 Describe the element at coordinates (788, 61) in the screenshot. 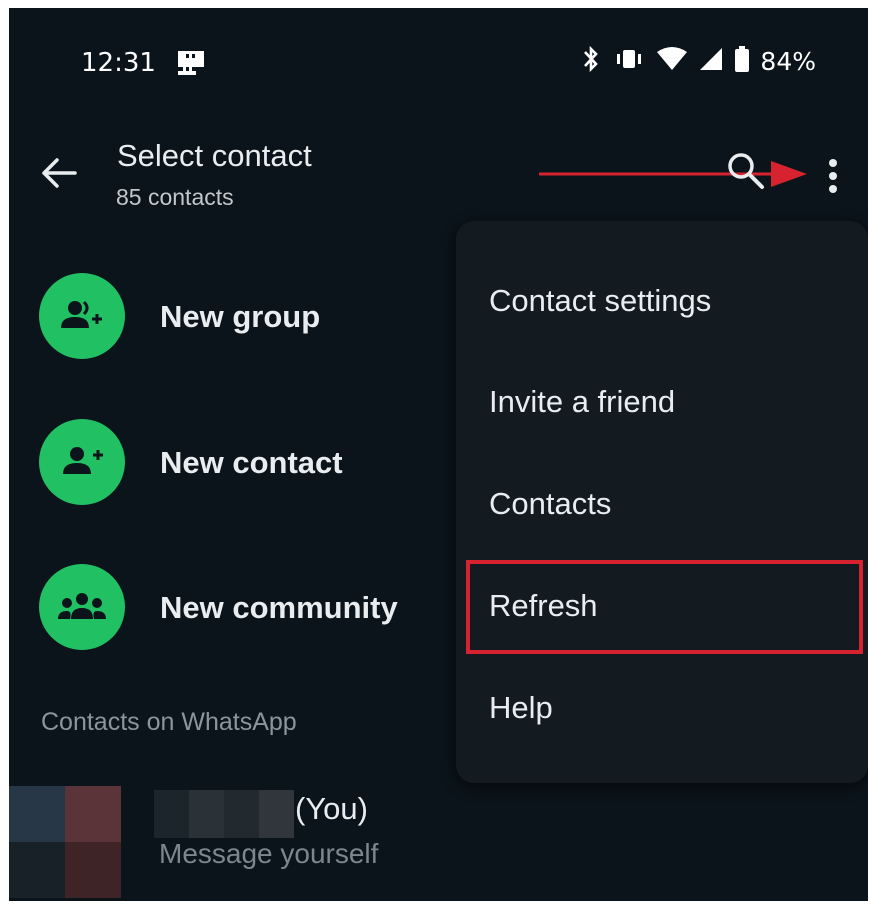

I see `battery-percentage: 84%` at that location.